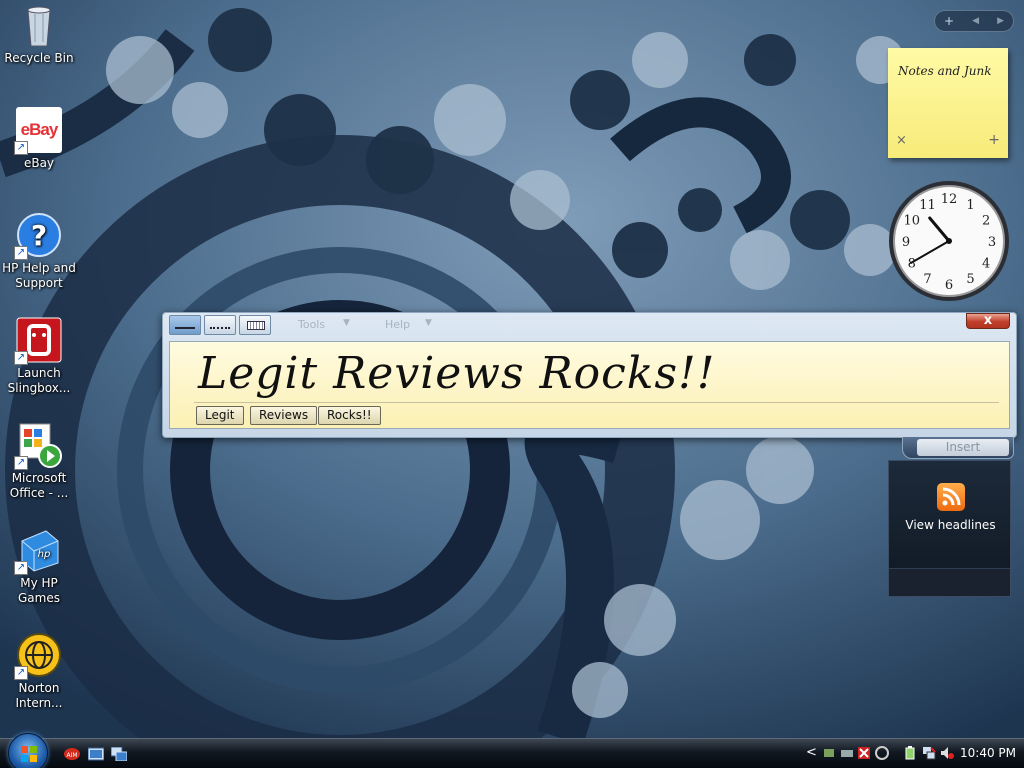  I want to click on handwritten-ink: Legit Reviews Rocks!!, so click(457, 373).